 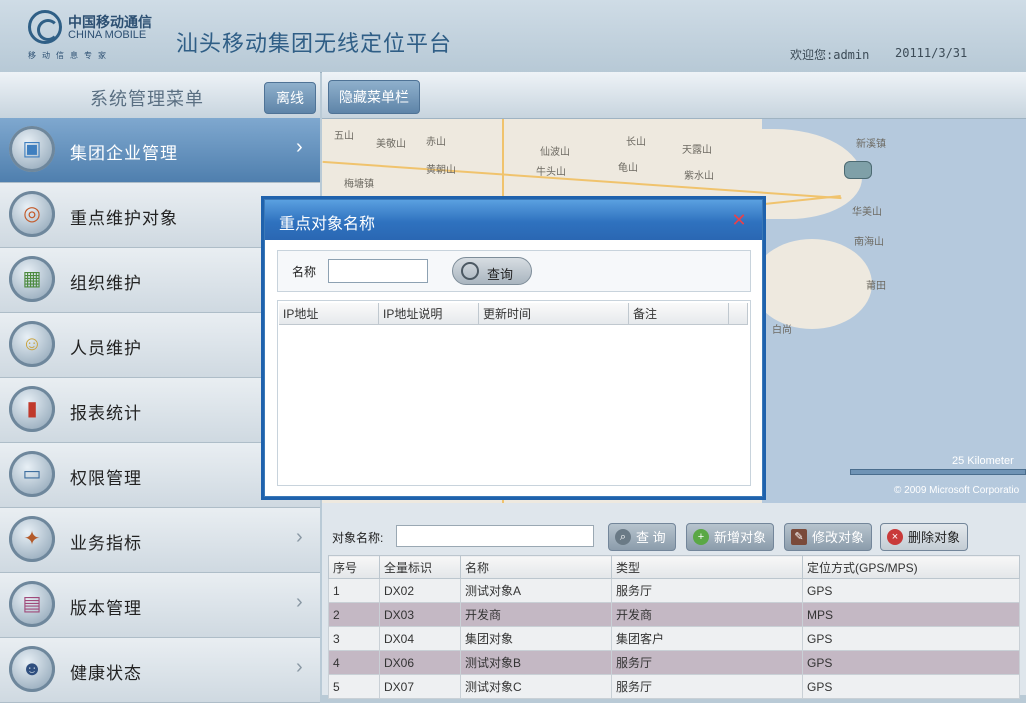 What do you see at coordinates (441, 170) in the screenshot?
I see `map-label: 黄朝山` at bounding box center [441, 170].